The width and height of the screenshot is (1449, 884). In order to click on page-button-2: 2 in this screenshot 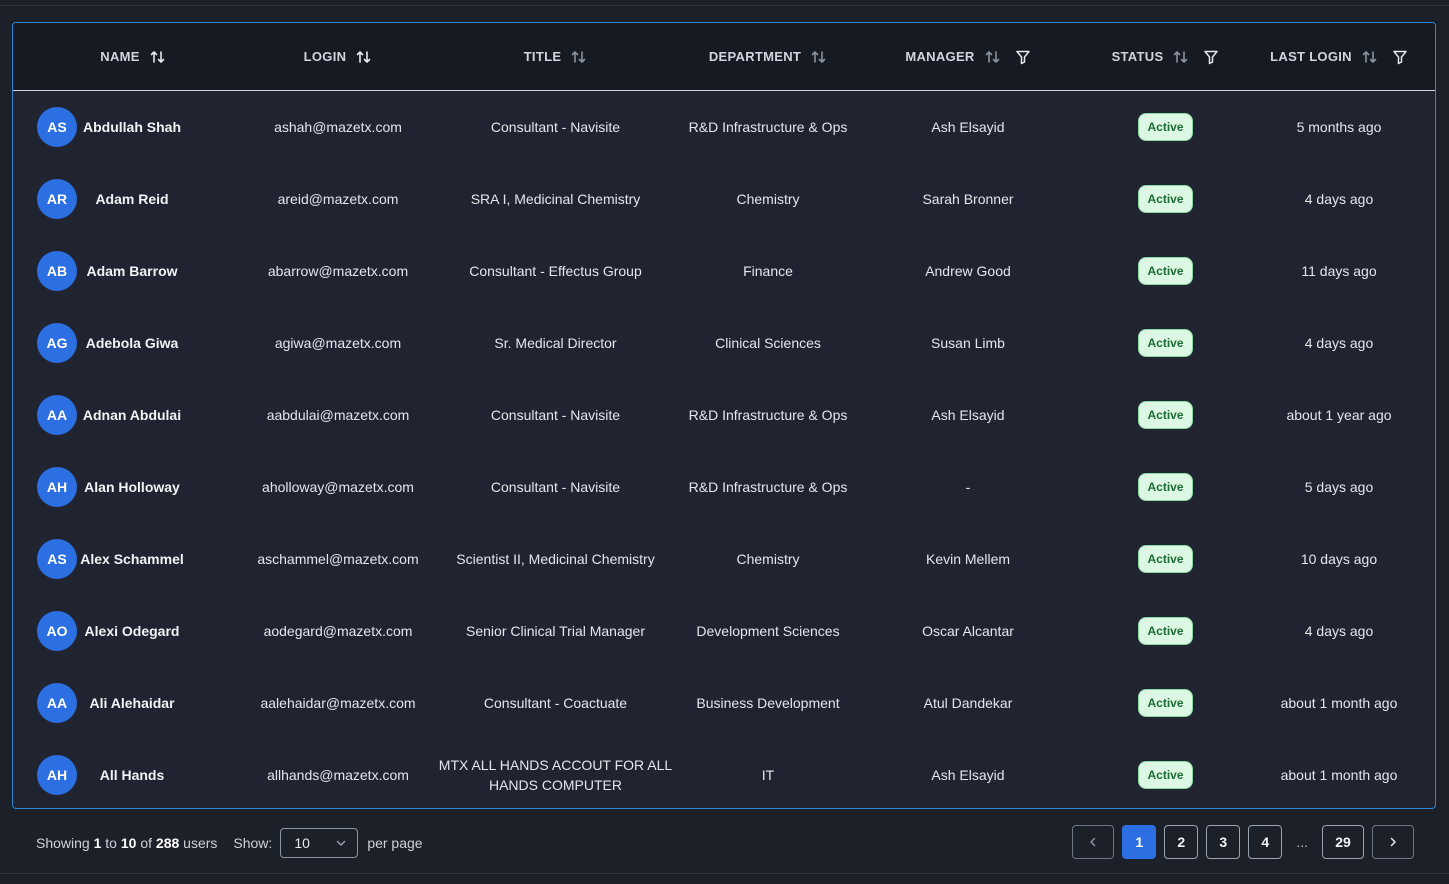, I will do `click(1181, 842)`.